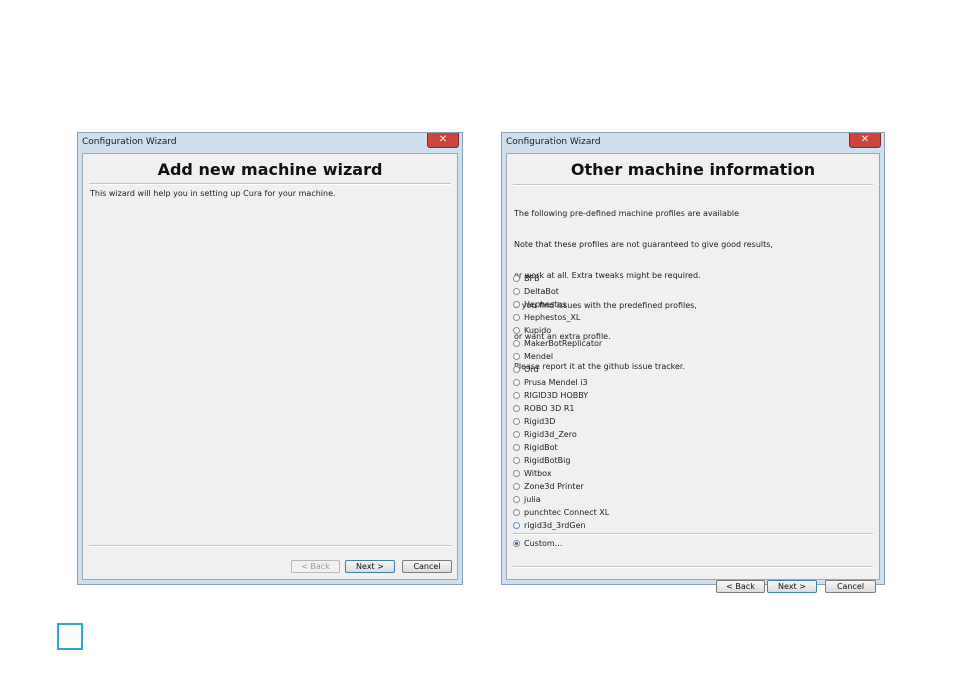 The width and height of the screenshot is (964, 680). I want to click on radio-label: Rigid3d_Zero, so click(550, 434).